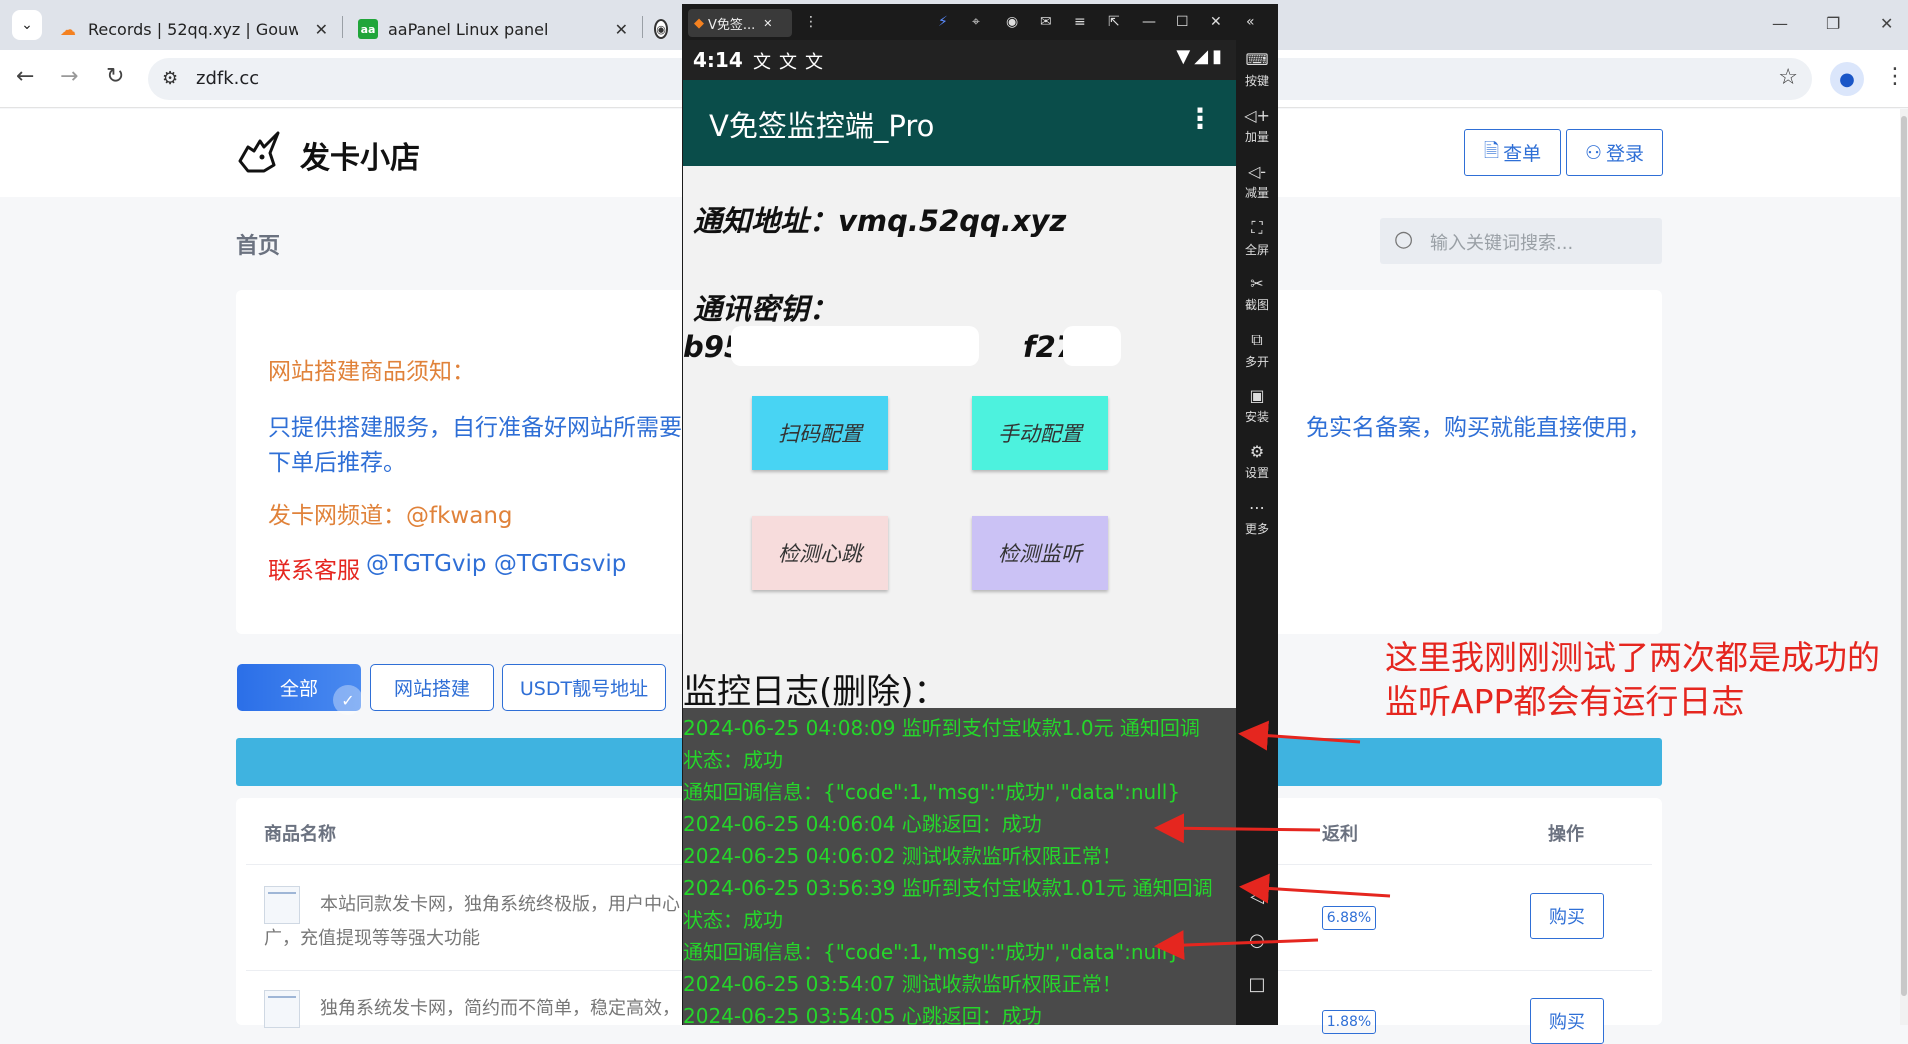 Image resolution: width=1908 pixels, height=1044 pixels. What do you see at coordinates (815, 688) in the screenshot?
I see `log-title: 监控日志(删除)：` at bounding box center [815, 688].